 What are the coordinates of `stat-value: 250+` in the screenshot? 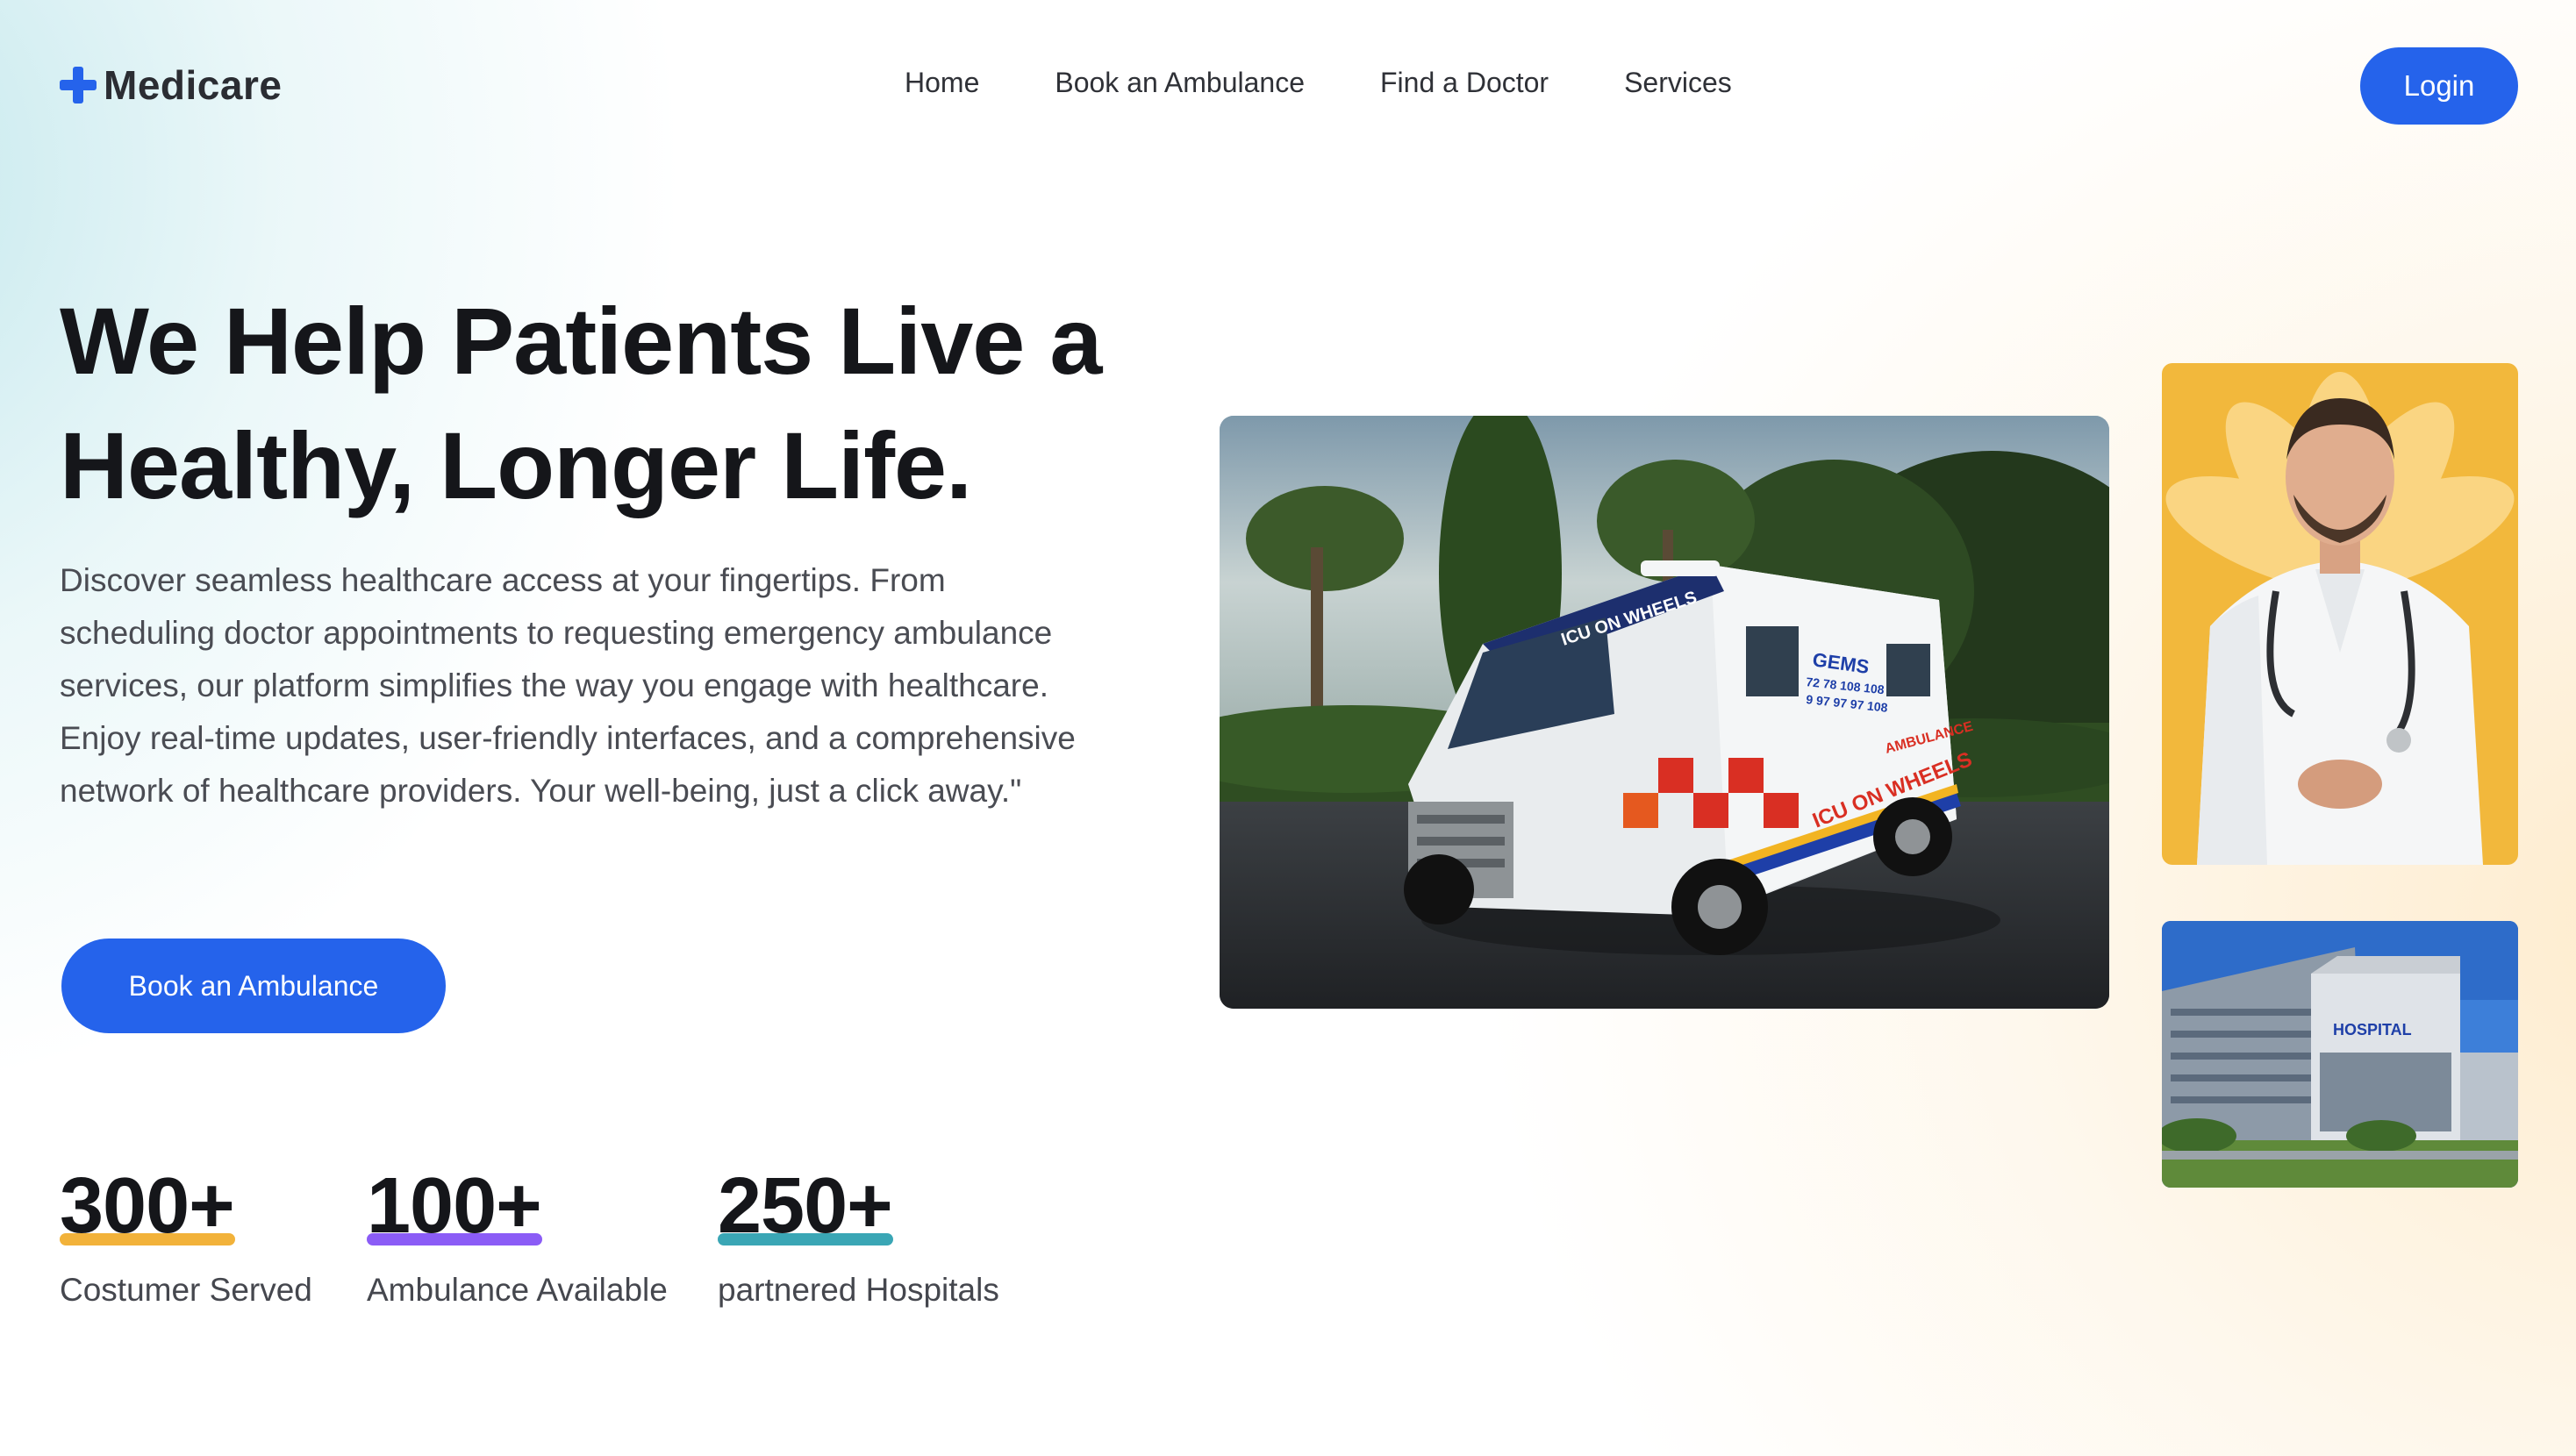 It's located at (805, 1206).